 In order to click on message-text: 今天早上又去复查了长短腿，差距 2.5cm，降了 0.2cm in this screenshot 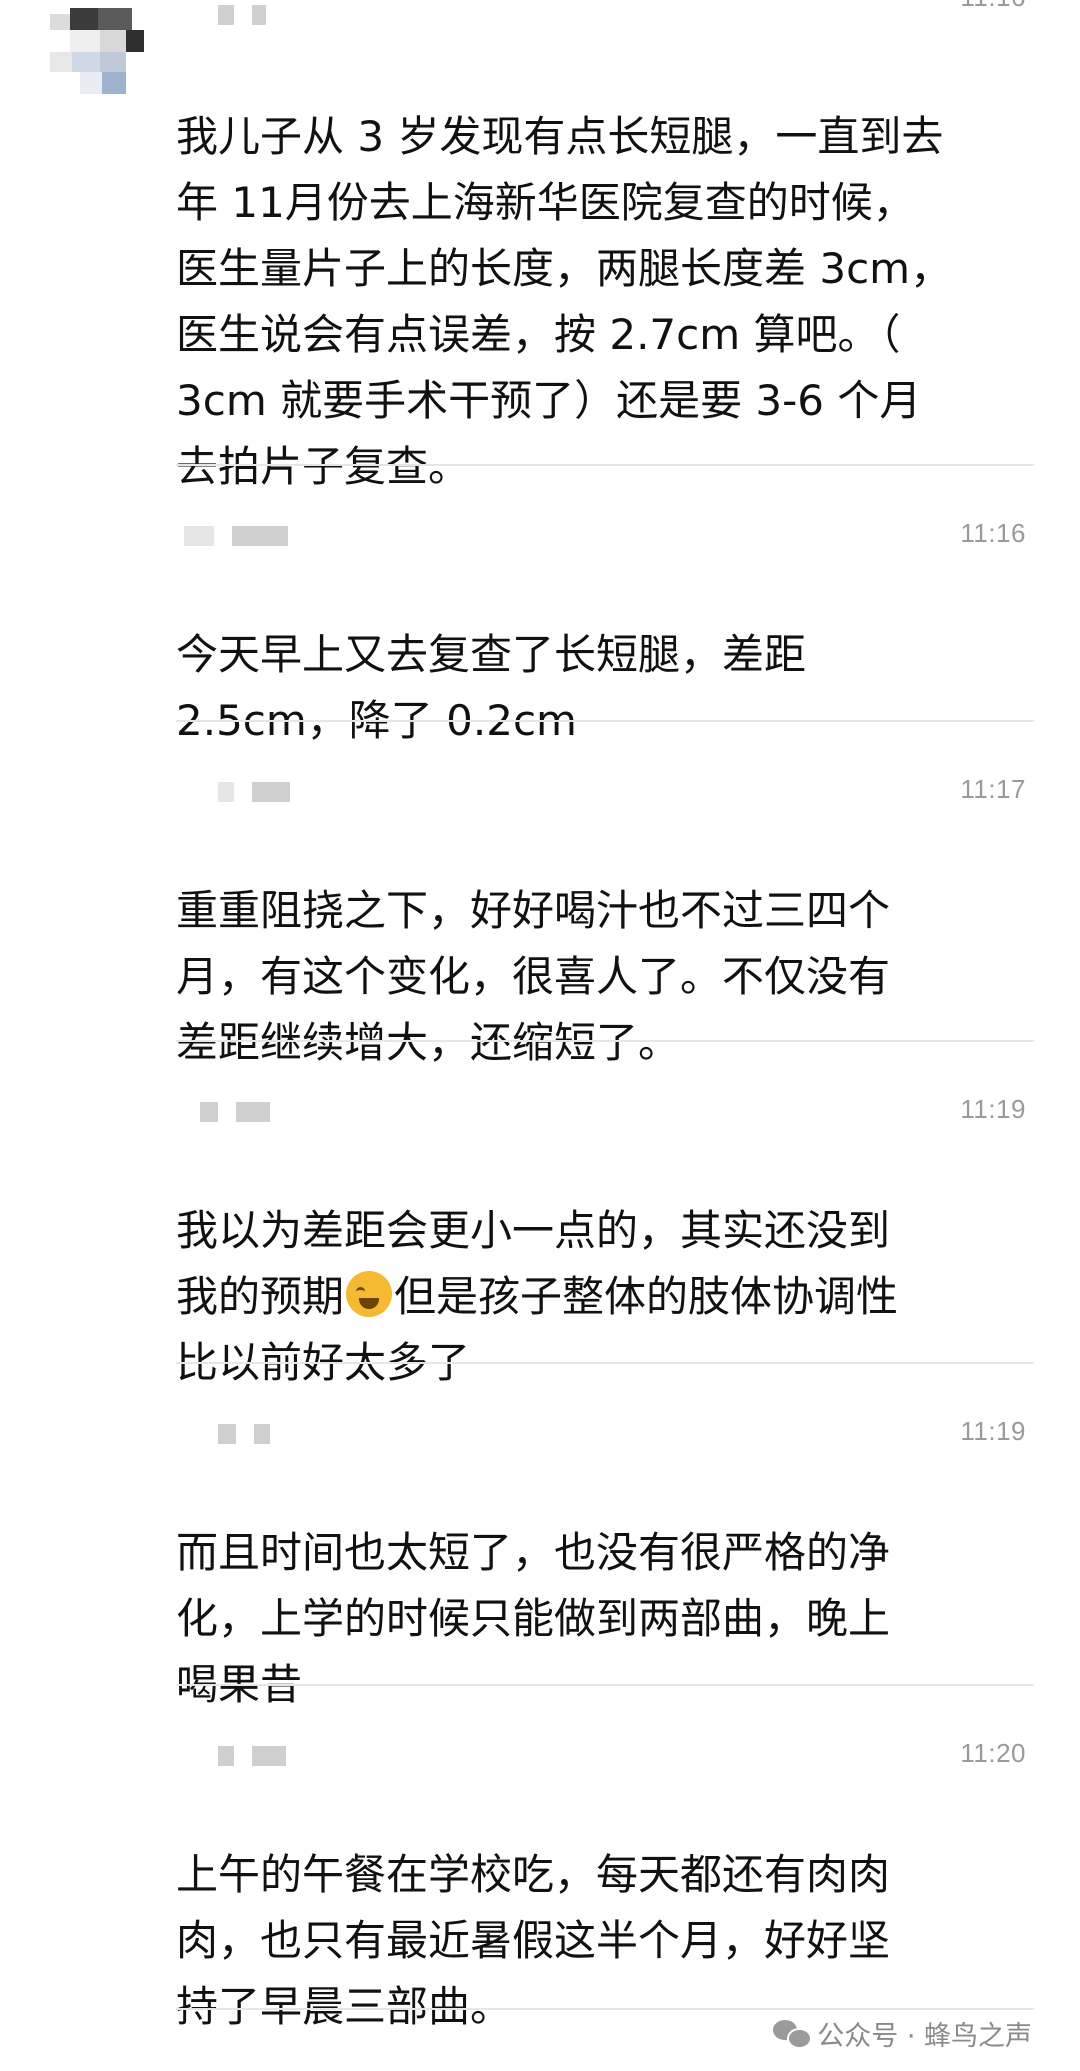, I will do `click(601, 655)`.